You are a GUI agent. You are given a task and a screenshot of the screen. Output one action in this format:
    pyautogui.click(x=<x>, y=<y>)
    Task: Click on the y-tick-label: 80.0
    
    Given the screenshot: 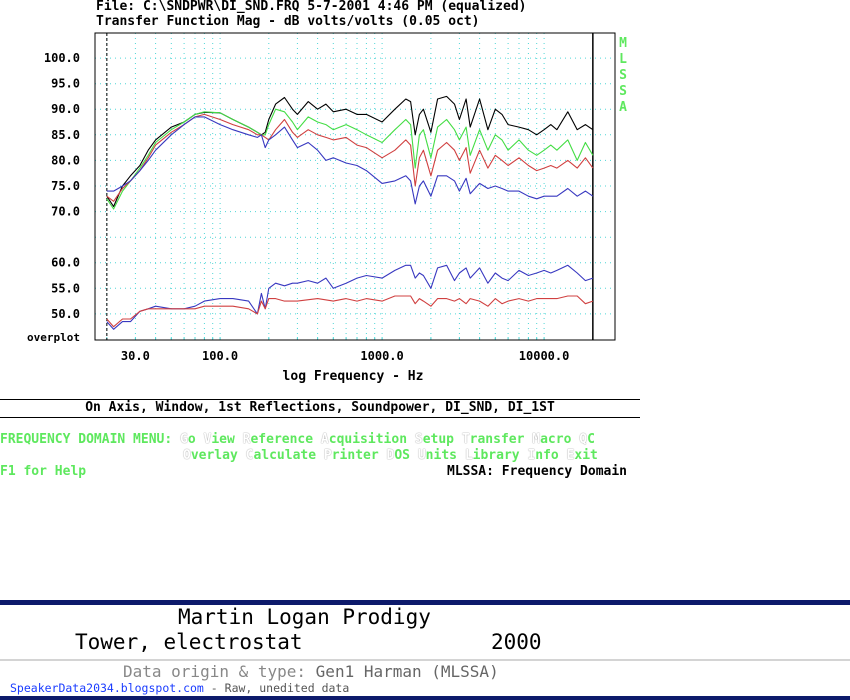 What is the action you would take?
    pyautogui.click(x=65, y=160)
    